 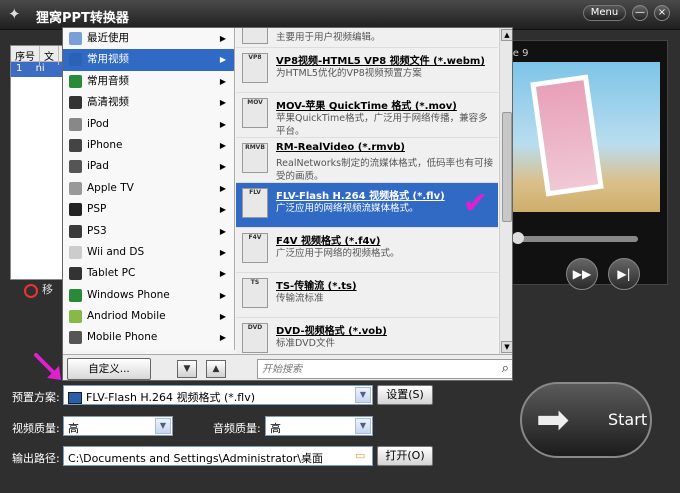 I want to click on minimize-button: —, so click(x=640, y=13).